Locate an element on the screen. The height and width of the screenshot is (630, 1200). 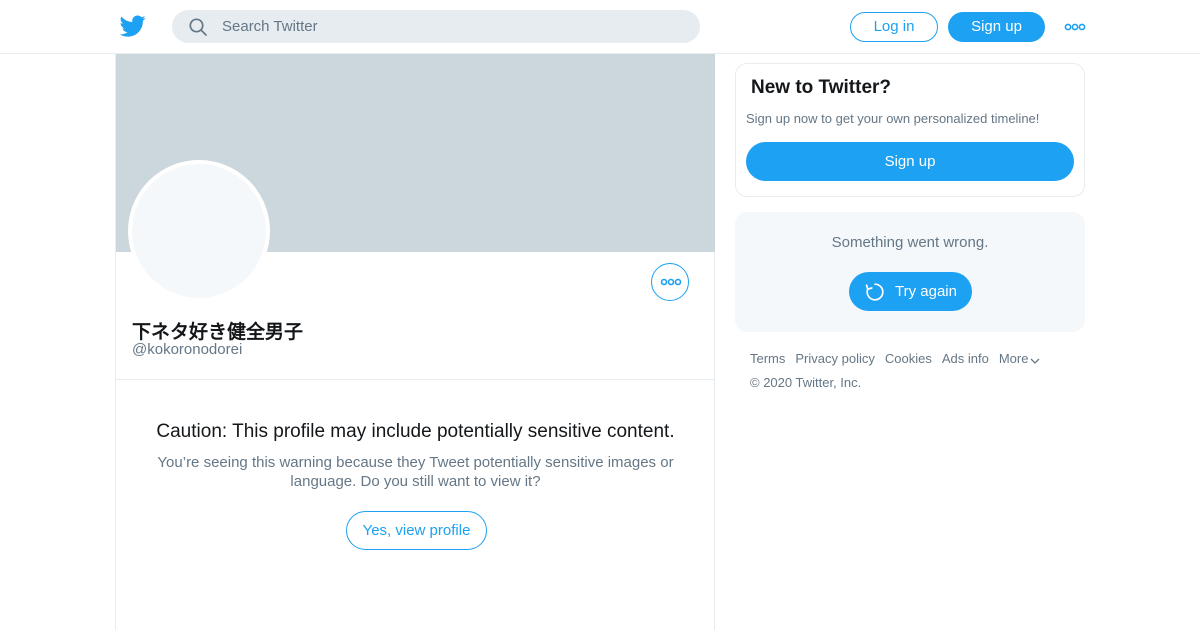
search-icon is located at coordinates (198, 27).